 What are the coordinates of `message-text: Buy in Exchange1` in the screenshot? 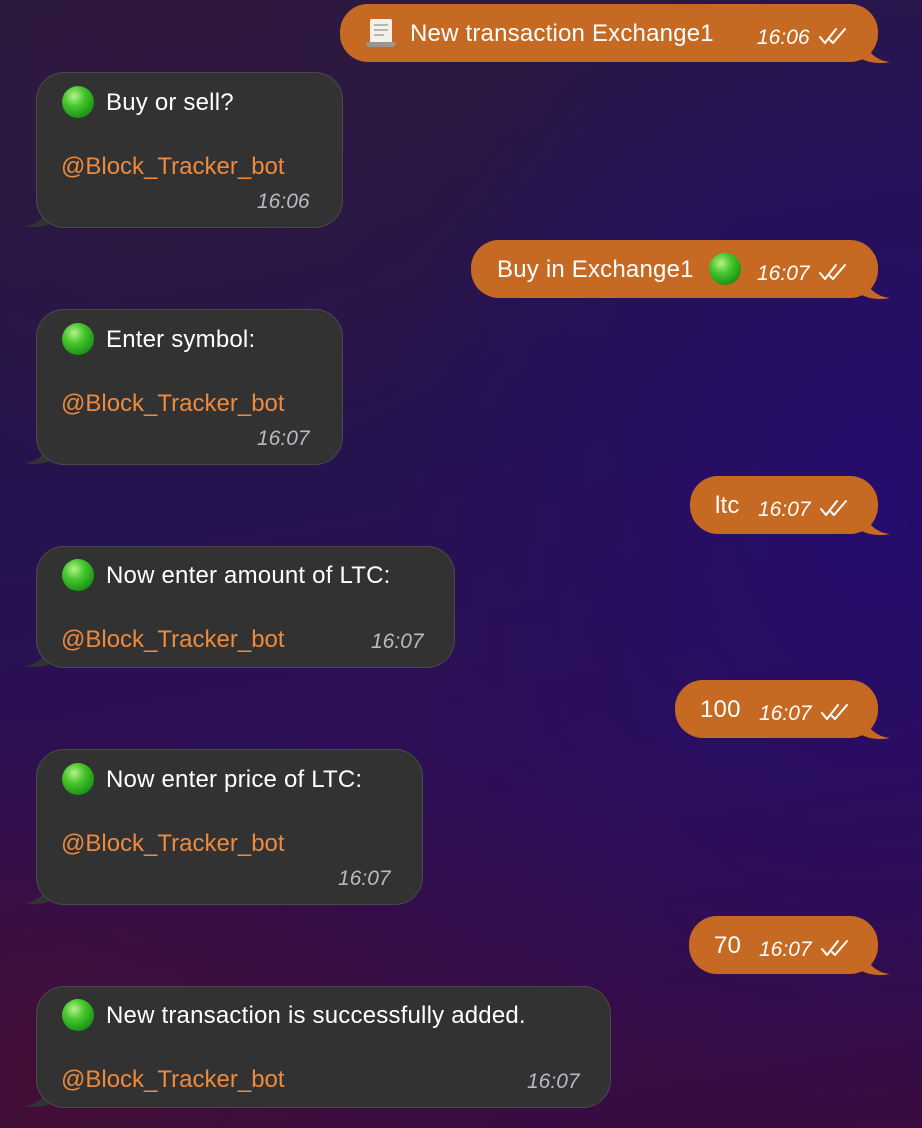 It's located at (595, 269).